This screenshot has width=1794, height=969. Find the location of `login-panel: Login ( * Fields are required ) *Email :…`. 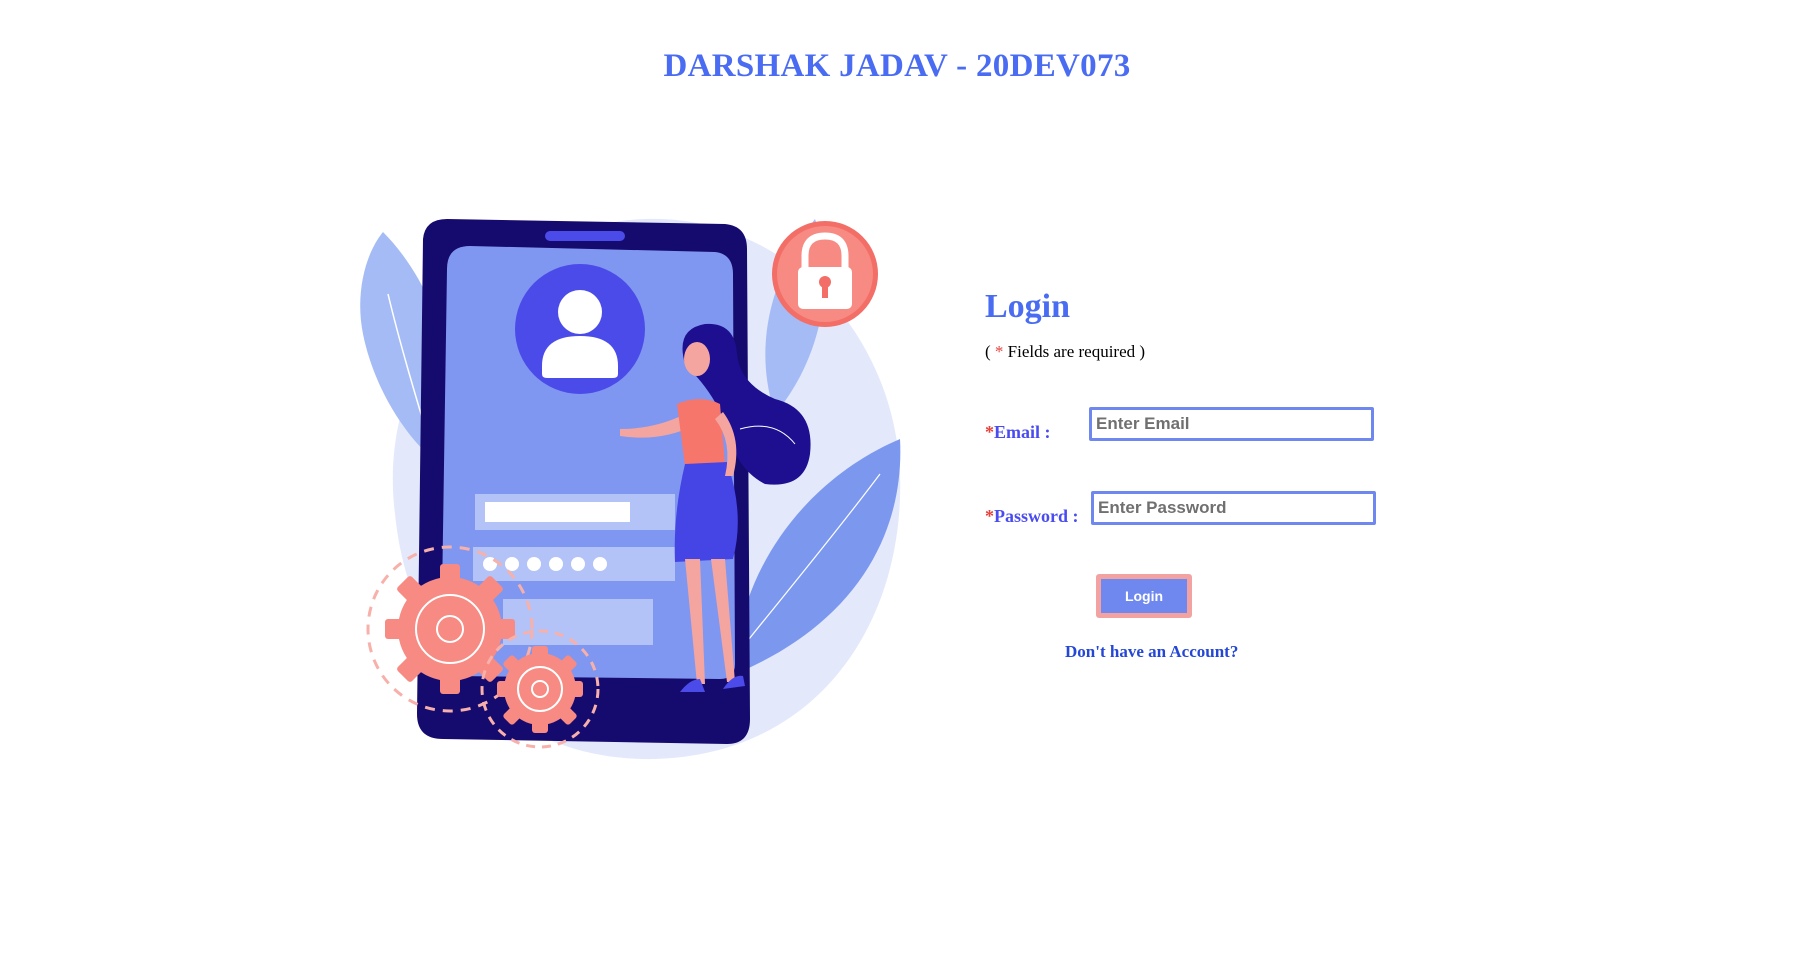

login-panel: Login ( * Fields are required ) *Email :… is located at coordinates (1195, 472).